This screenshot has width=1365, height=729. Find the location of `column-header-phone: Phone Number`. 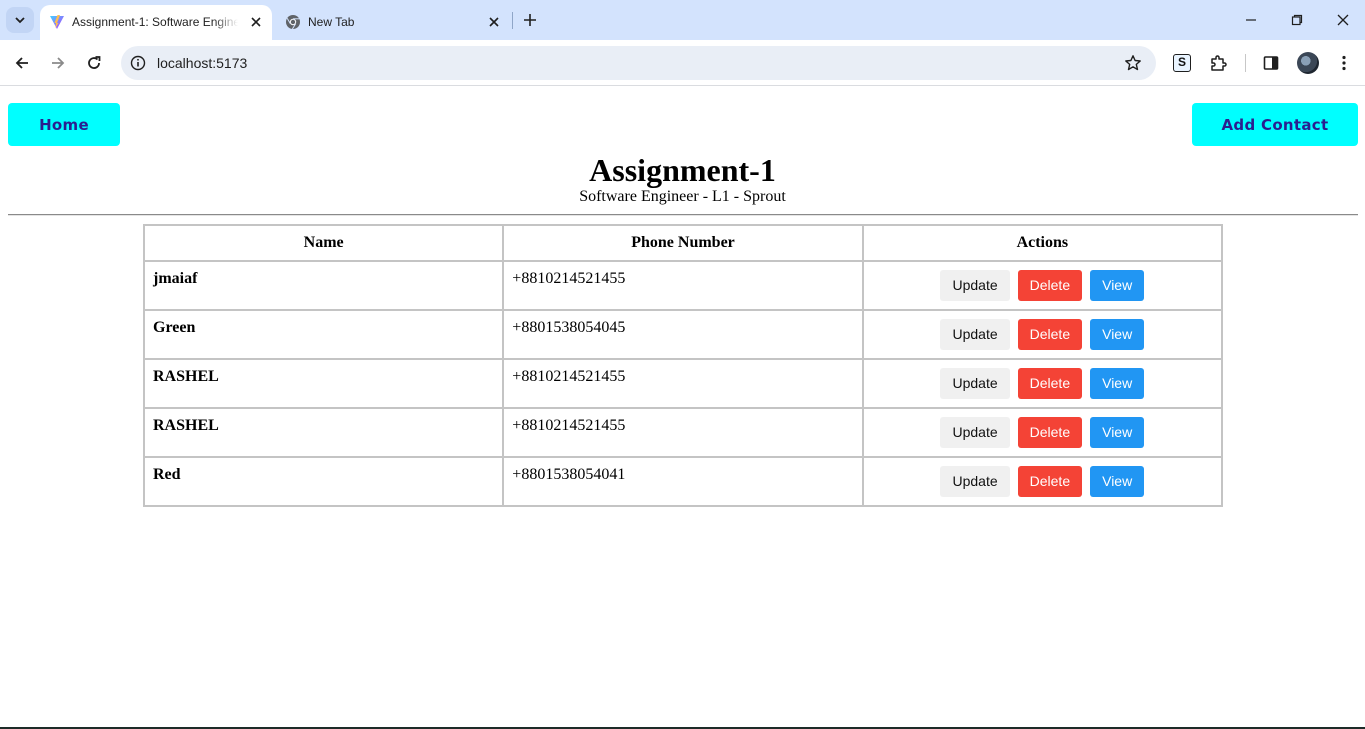

column-header-phone: Phone Number is located at coordinates (683, 243).